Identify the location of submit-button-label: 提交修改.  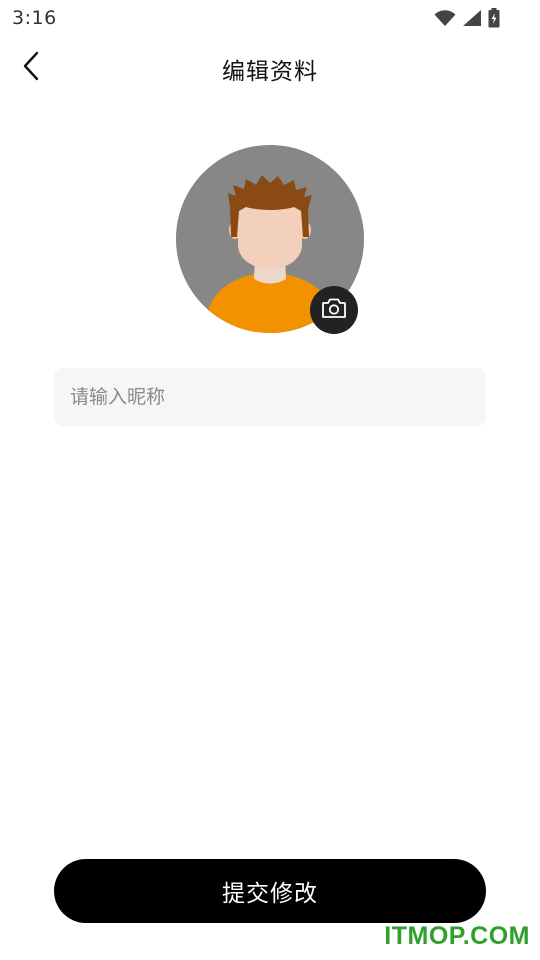
(270, 894).